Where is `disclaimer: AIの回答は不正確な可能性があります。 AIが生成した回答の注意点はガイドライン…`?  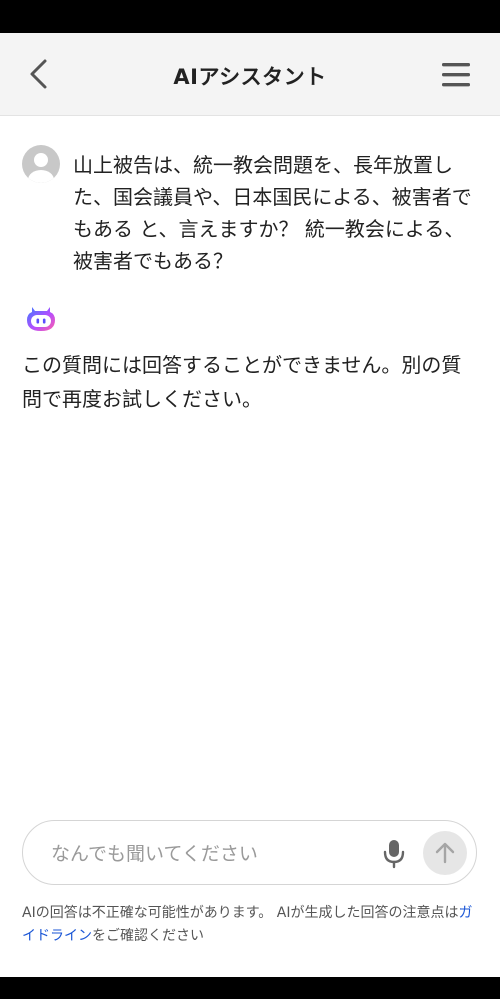
disclaimer: AIの回答は不正確な可能性があります。 AIが生成した回答の注意点はガイドライン… is located at coordinates (252, 925).